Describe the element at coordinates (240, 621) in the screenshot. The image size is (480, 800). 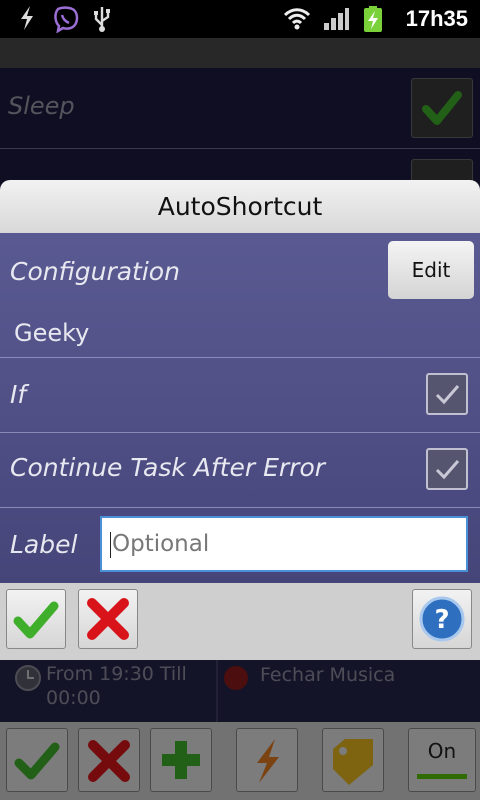
I see `dialog-actions: ?` at that location.